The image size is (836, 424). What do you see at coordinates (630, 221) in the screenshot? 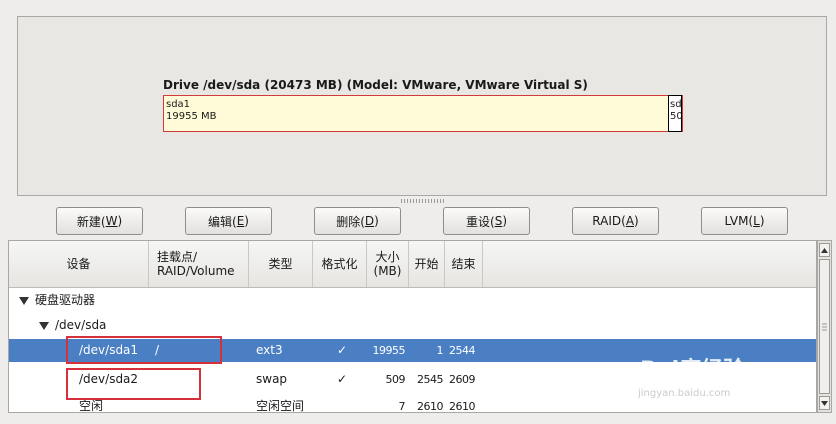
I see `raid-button-mnemonic: A` at bounding box center [630, 221].